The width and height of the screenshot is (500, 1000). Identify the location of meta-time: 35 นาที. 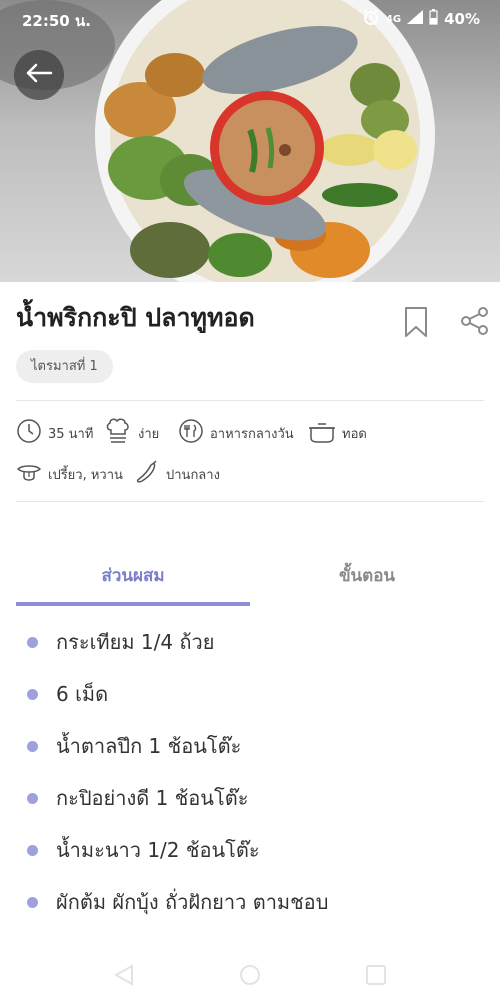
(54, 433).